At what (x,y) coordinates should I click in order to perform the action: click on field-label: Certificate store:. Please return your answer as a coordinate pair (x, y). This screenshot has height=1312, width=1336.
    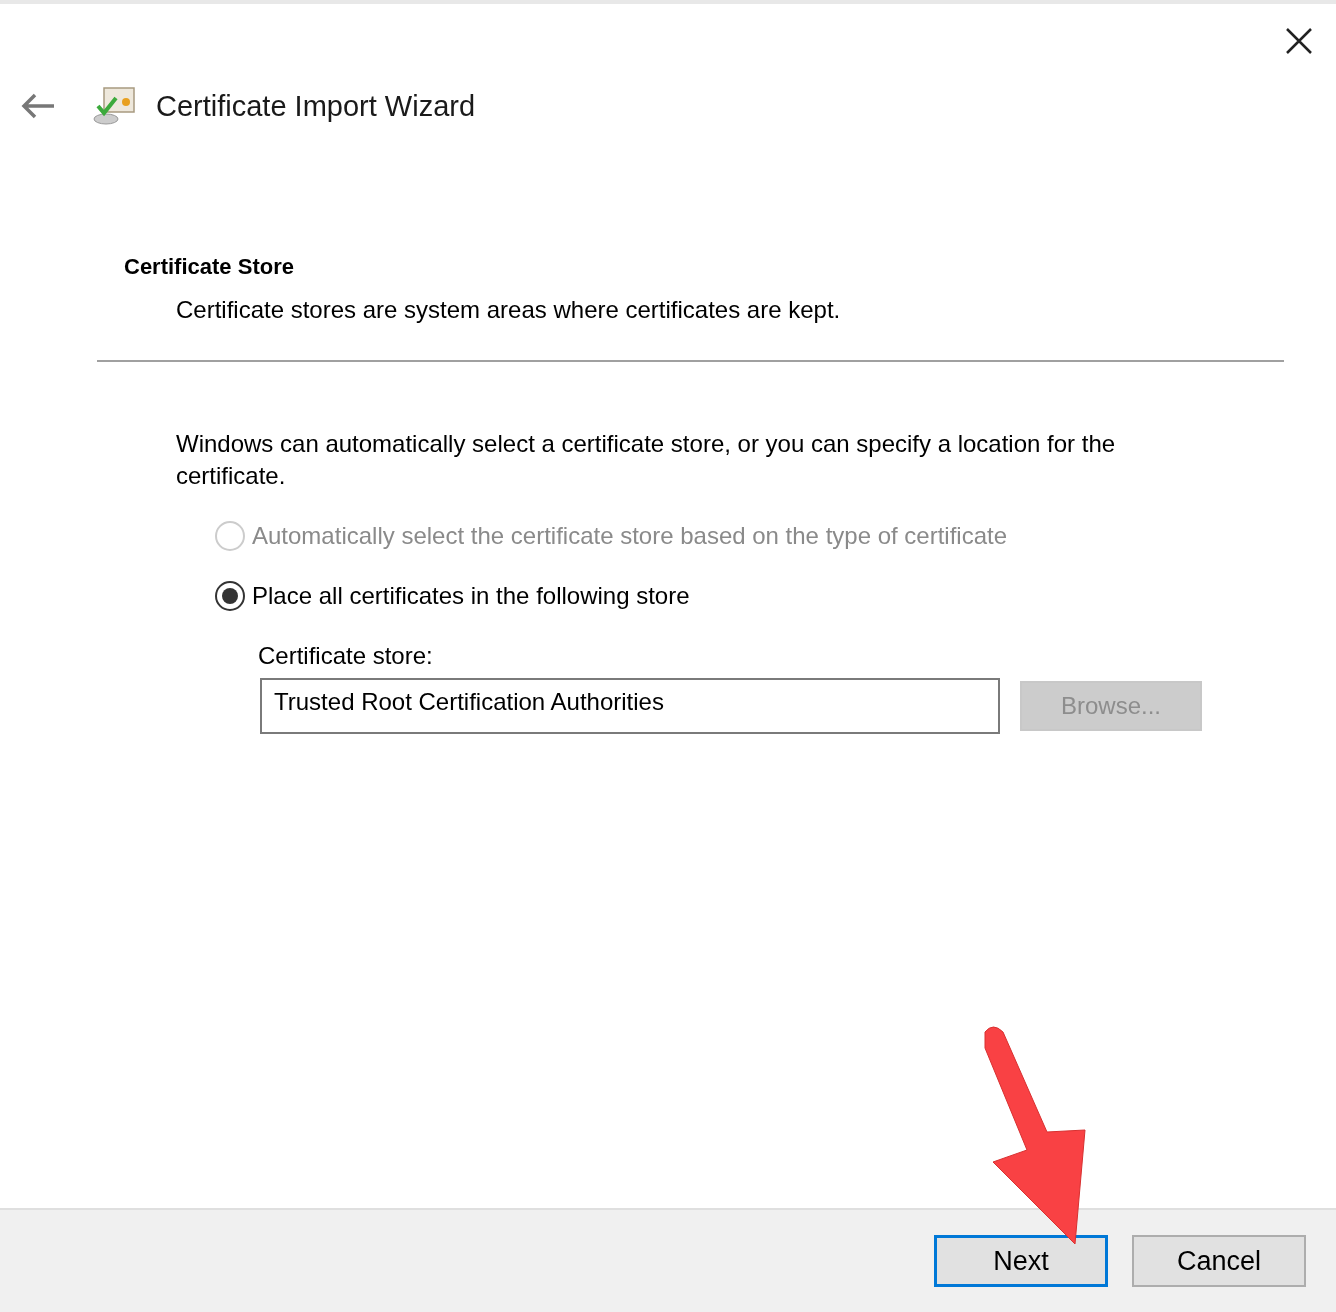
    Looking at the image, I should click on (346, 656).